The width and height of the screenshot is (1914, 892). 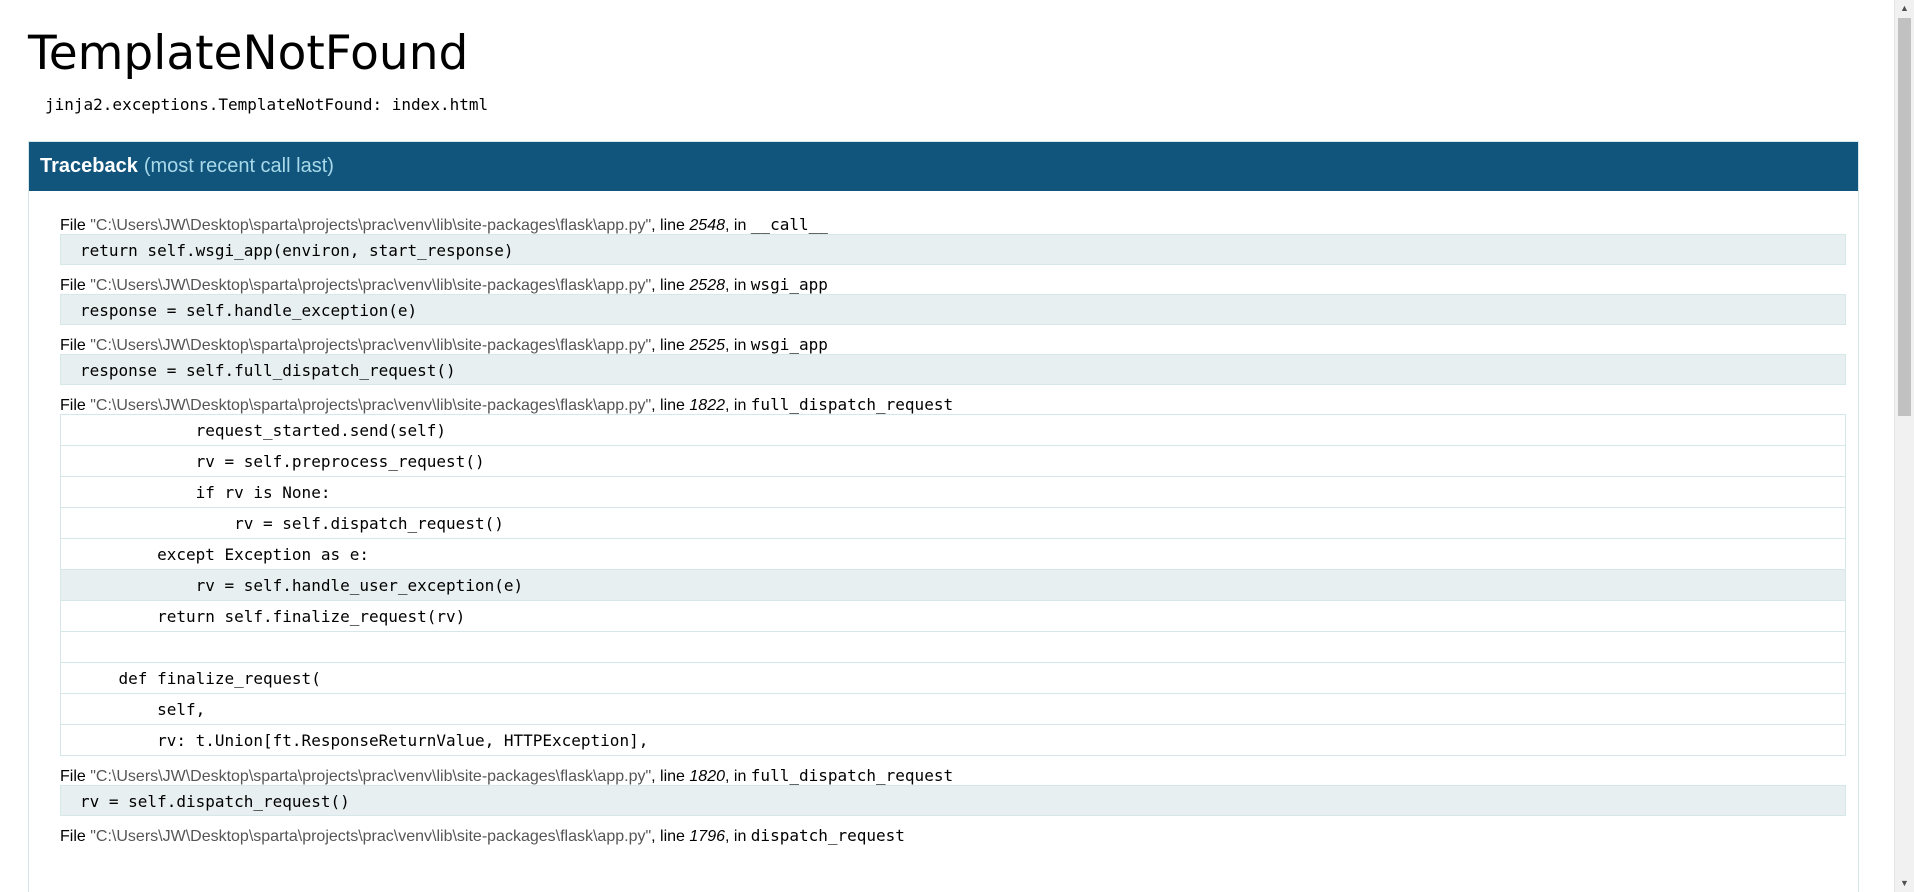 What do you see at coordinates (1904, 883) in the screenshot?
I see `scroll-down-arrow-icon: ▼` at bounding box center [1904, 883].